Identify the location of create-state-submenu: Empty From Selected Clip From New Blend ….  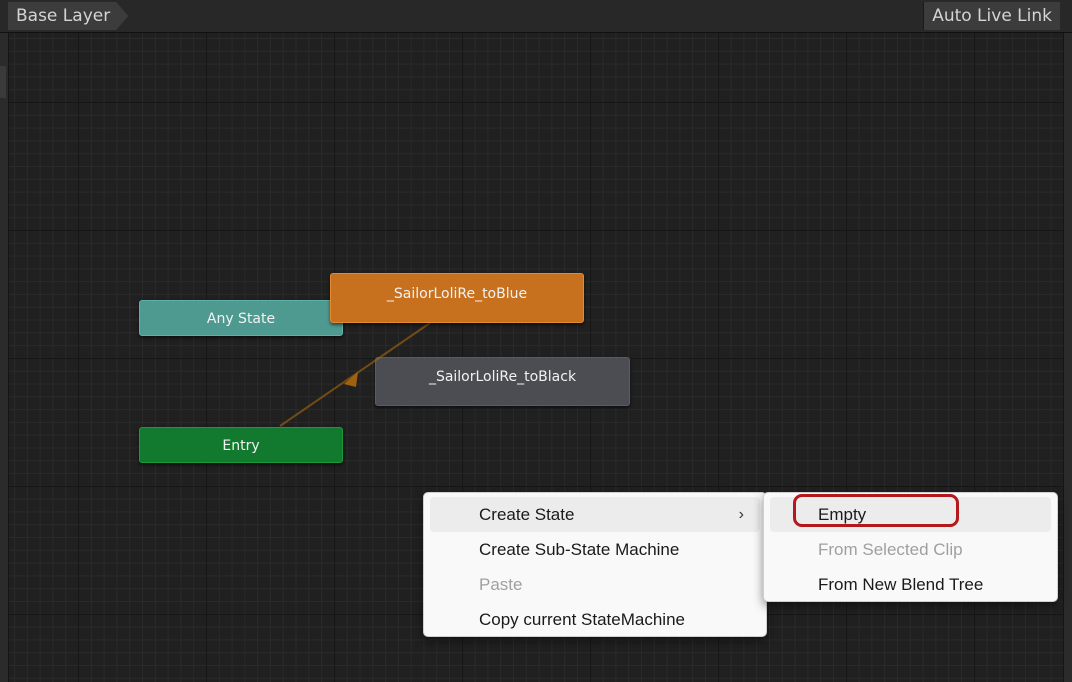
(910, 547).